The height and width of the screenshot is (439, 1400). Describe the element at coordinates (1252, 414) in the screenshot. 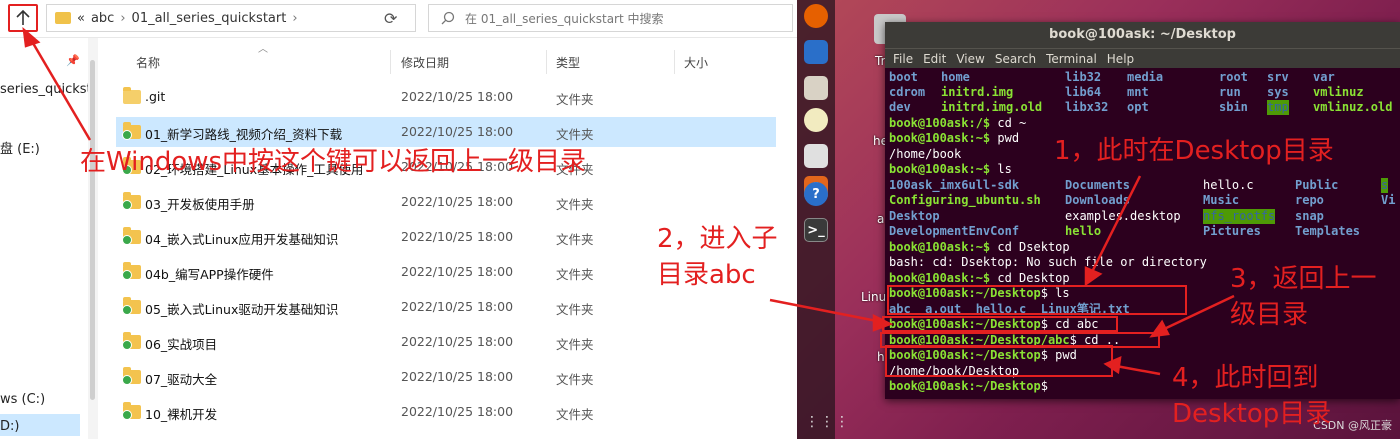

I see `annotation-text: Desktop目录` at that location.